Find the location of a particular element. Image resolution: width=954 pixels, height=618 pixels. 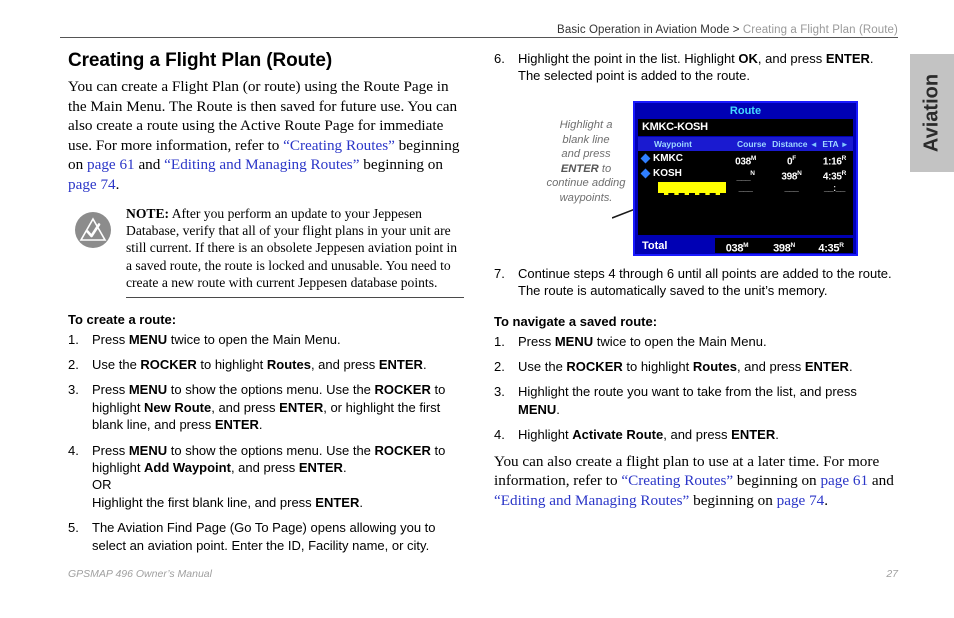

footer-page-number: 27 is located at coordinates (892, 574).